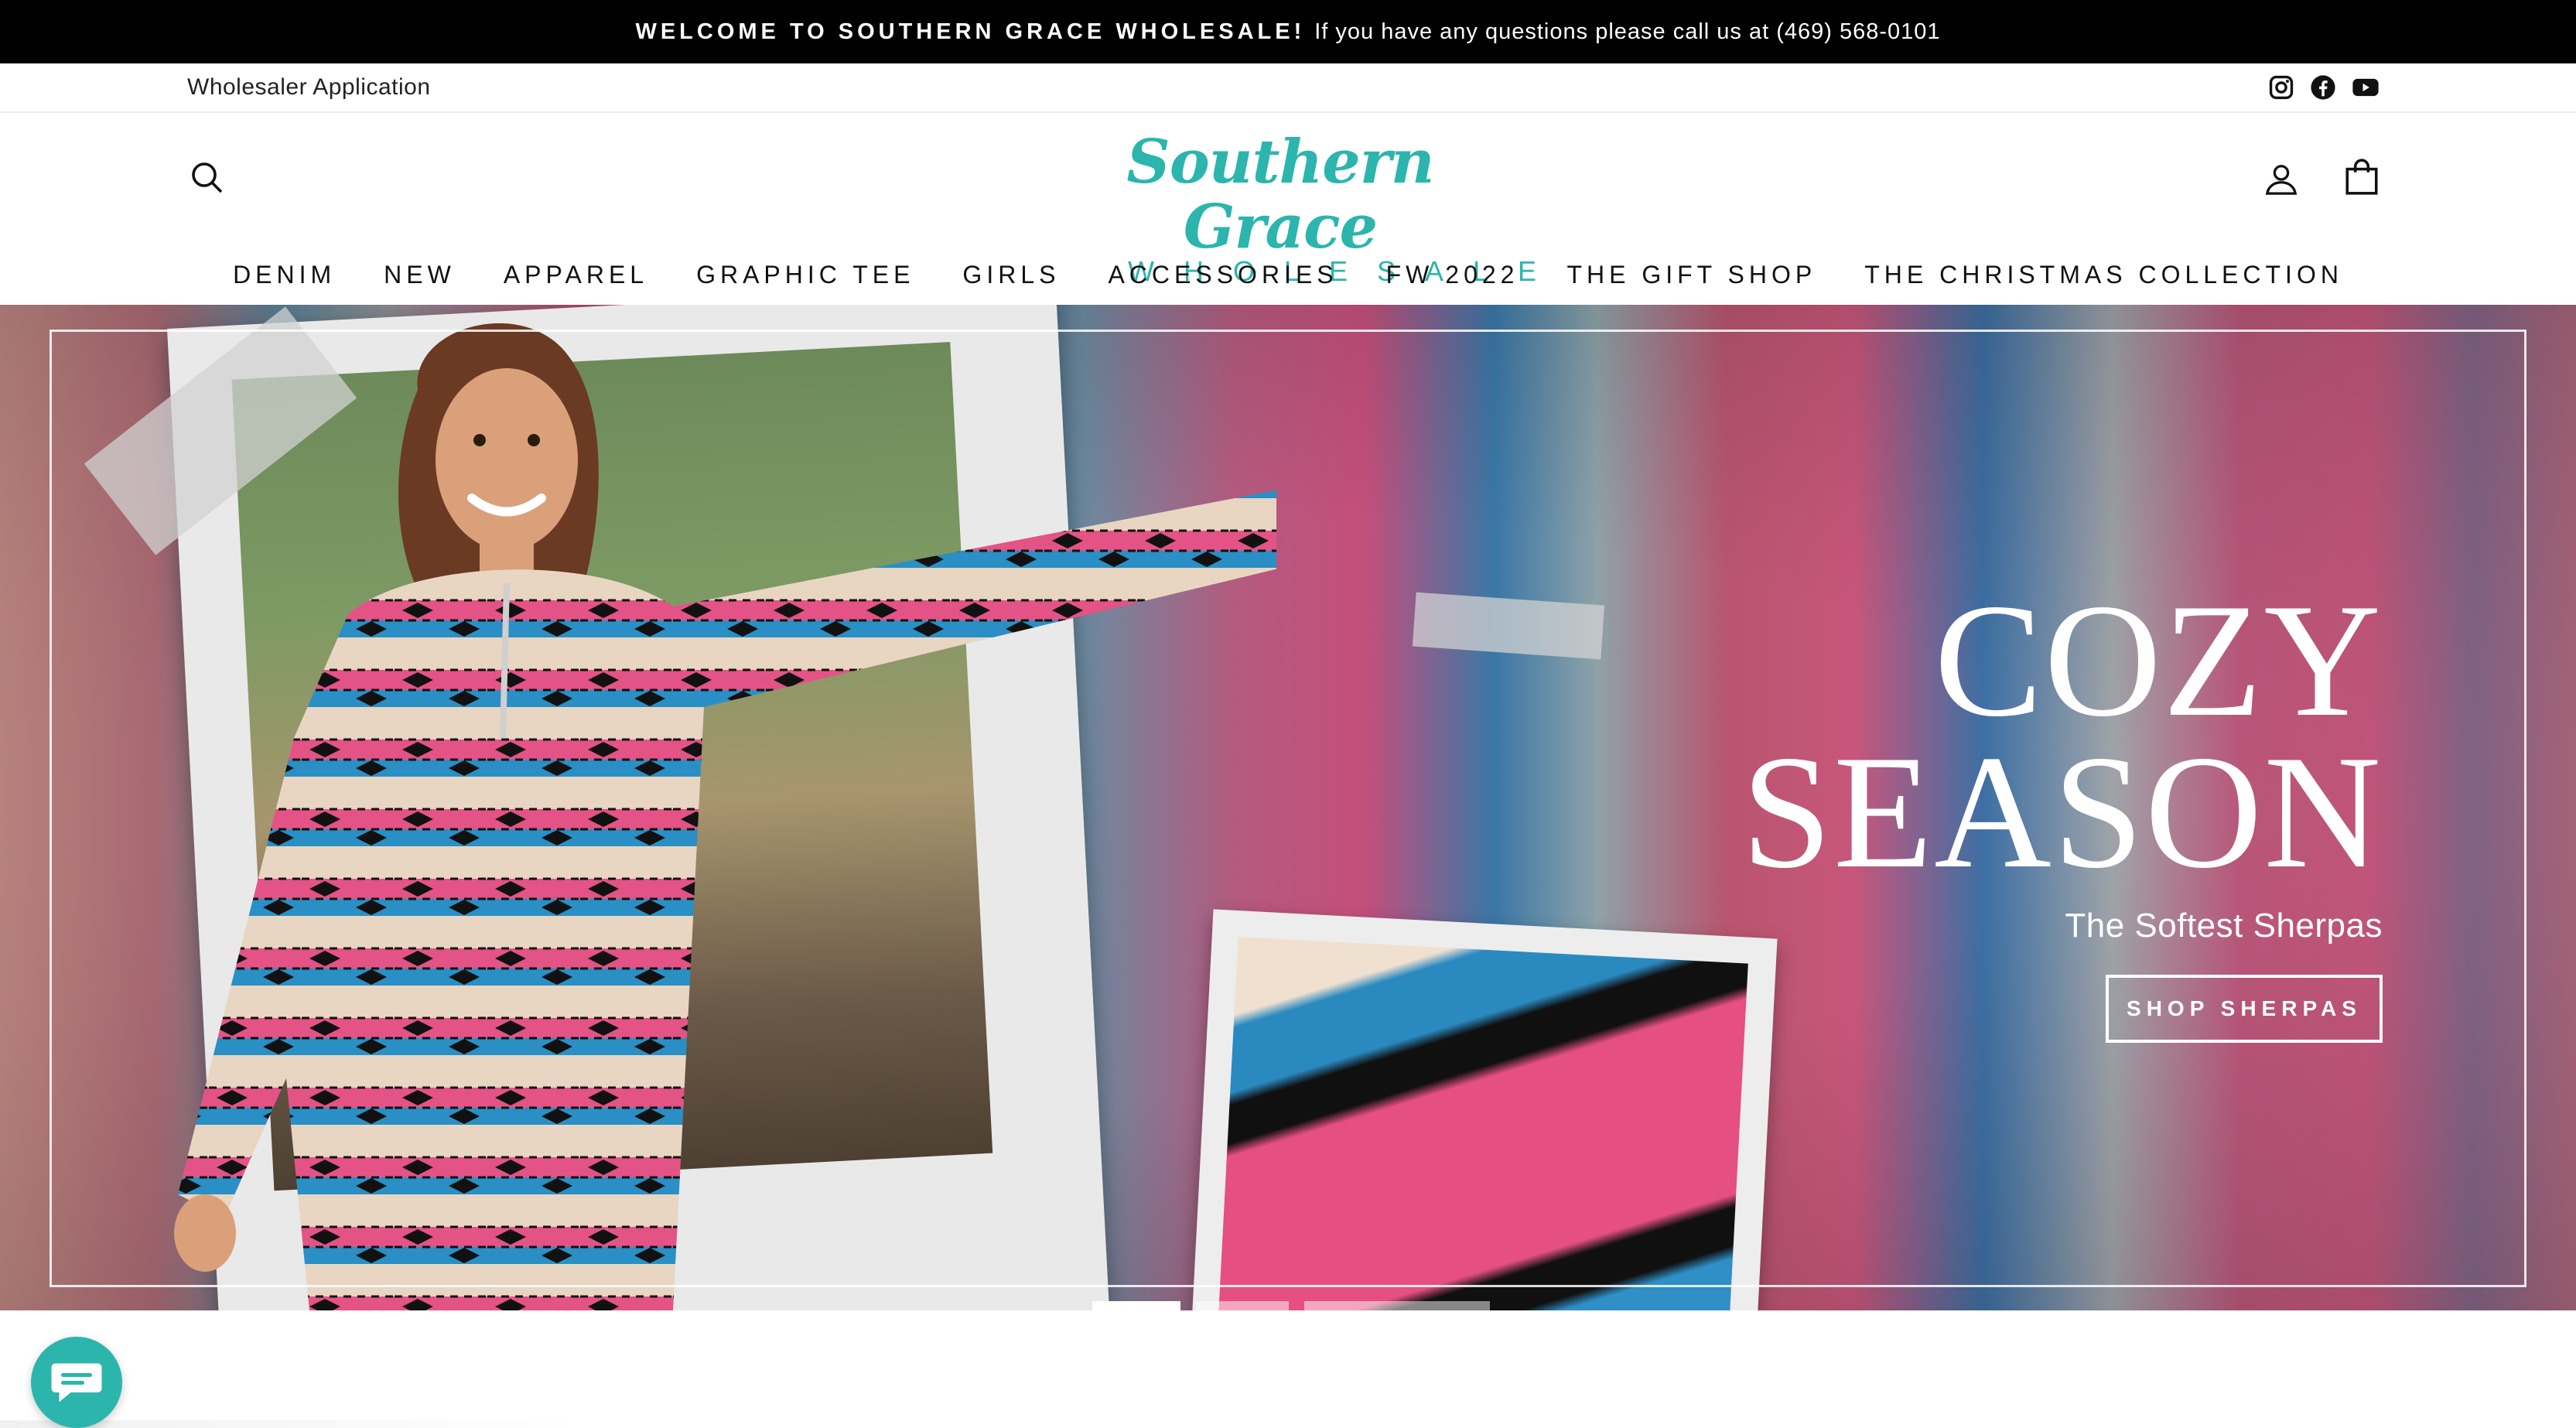 The height and width of the screenshot is (1428, 2576). Describe the element at coordinates (2362, 177) in the screenshot. I see `cart-icon` at that location.